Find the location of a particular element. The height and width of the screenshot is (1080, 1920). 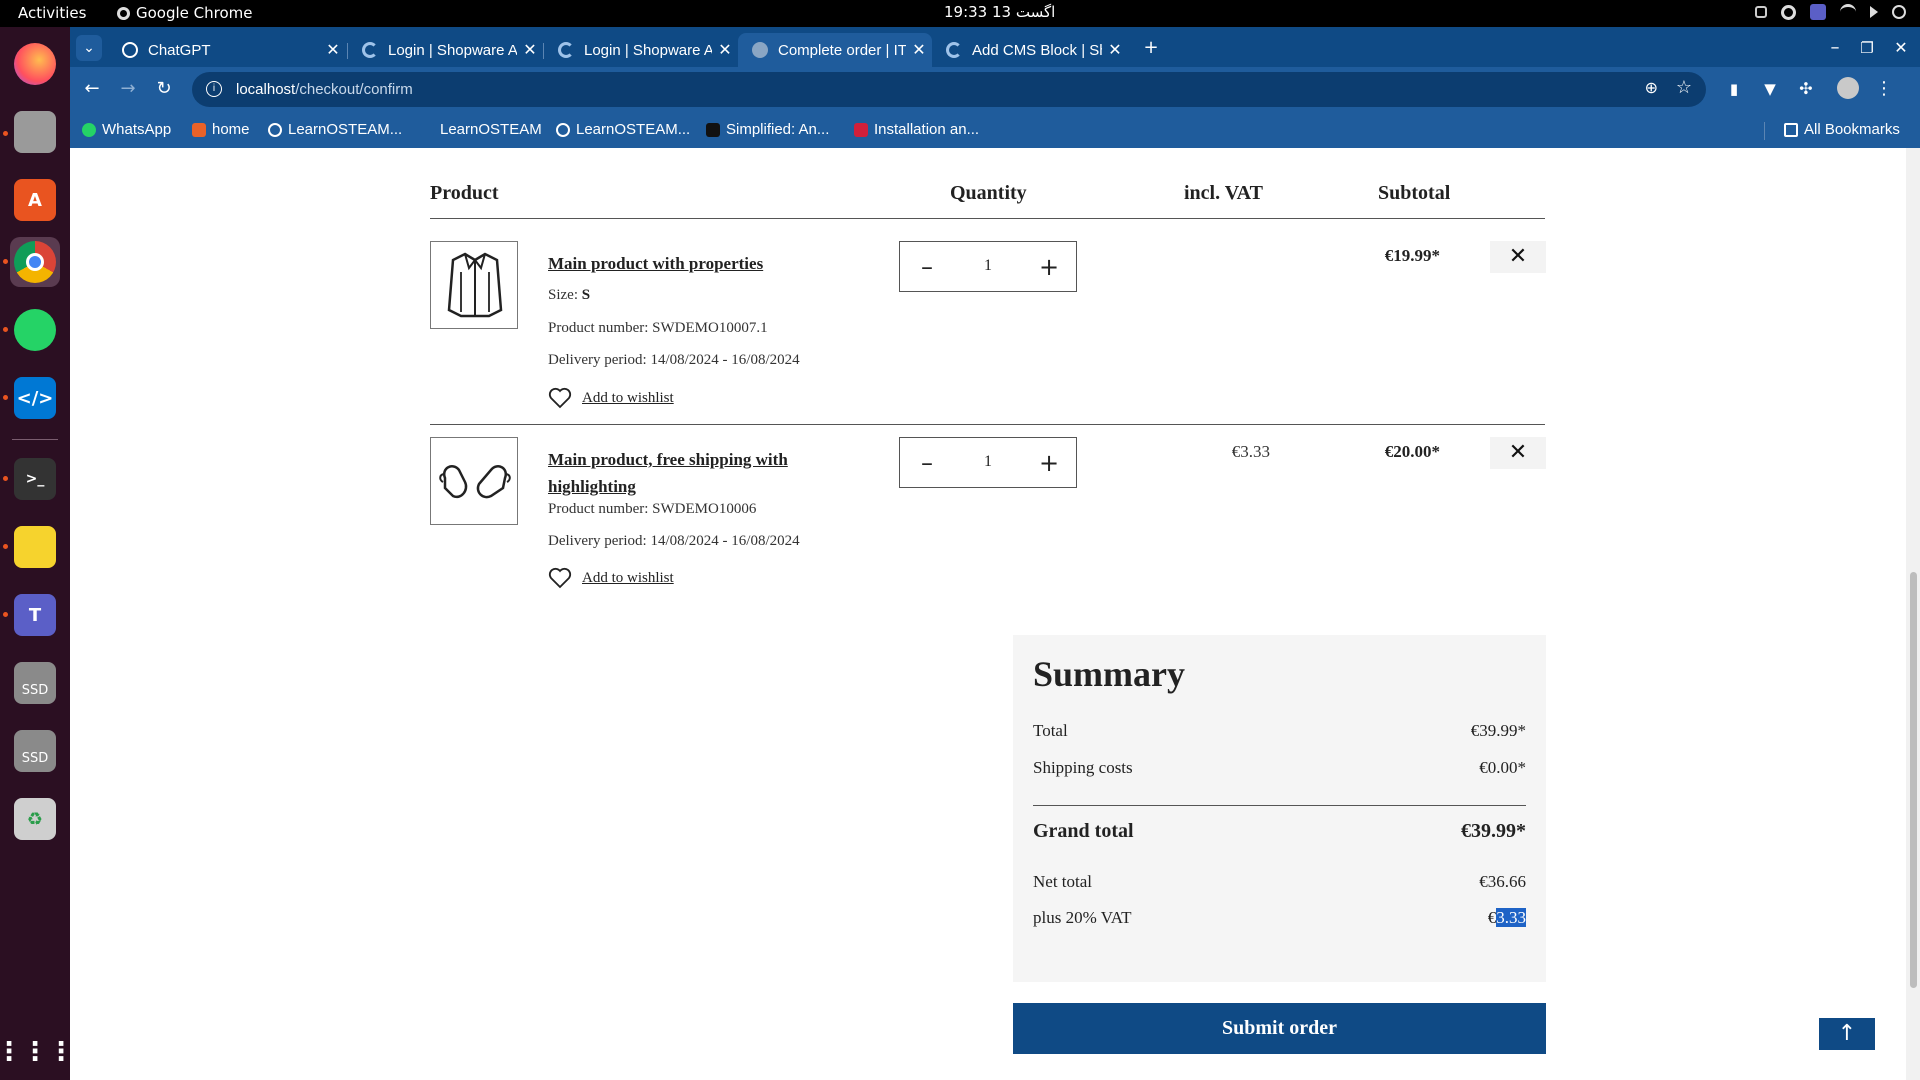

address-bar: i localhost/checkout/confirm ⊕ ☆ is located at coordinates (949, 89).